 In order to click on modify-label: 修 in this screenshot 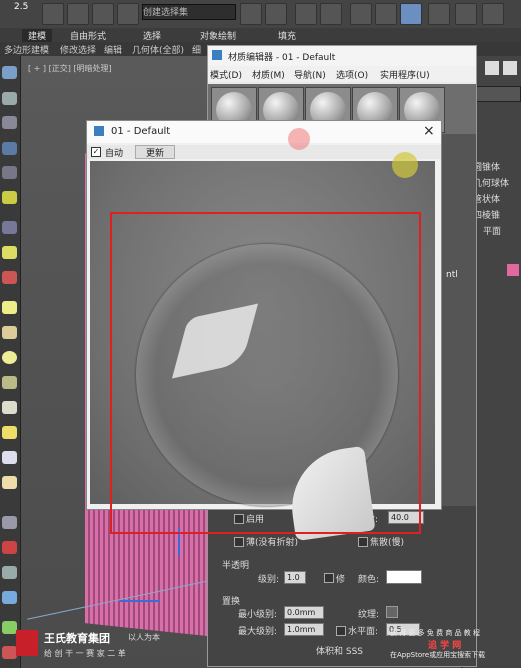, I will do `click(341, 580)`.